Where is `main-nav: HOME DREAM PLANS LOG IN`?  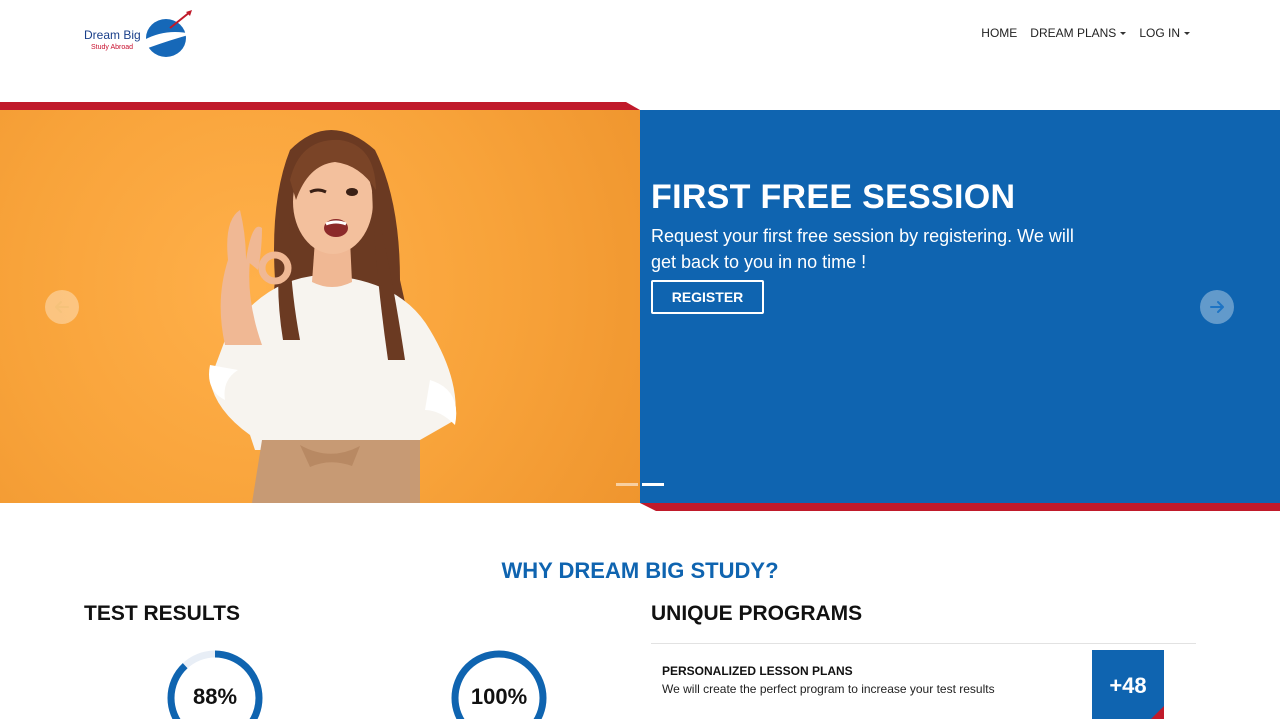
main-nav: HOME DREAM PLANS LOG IN is located at coordinates (1085, 33).